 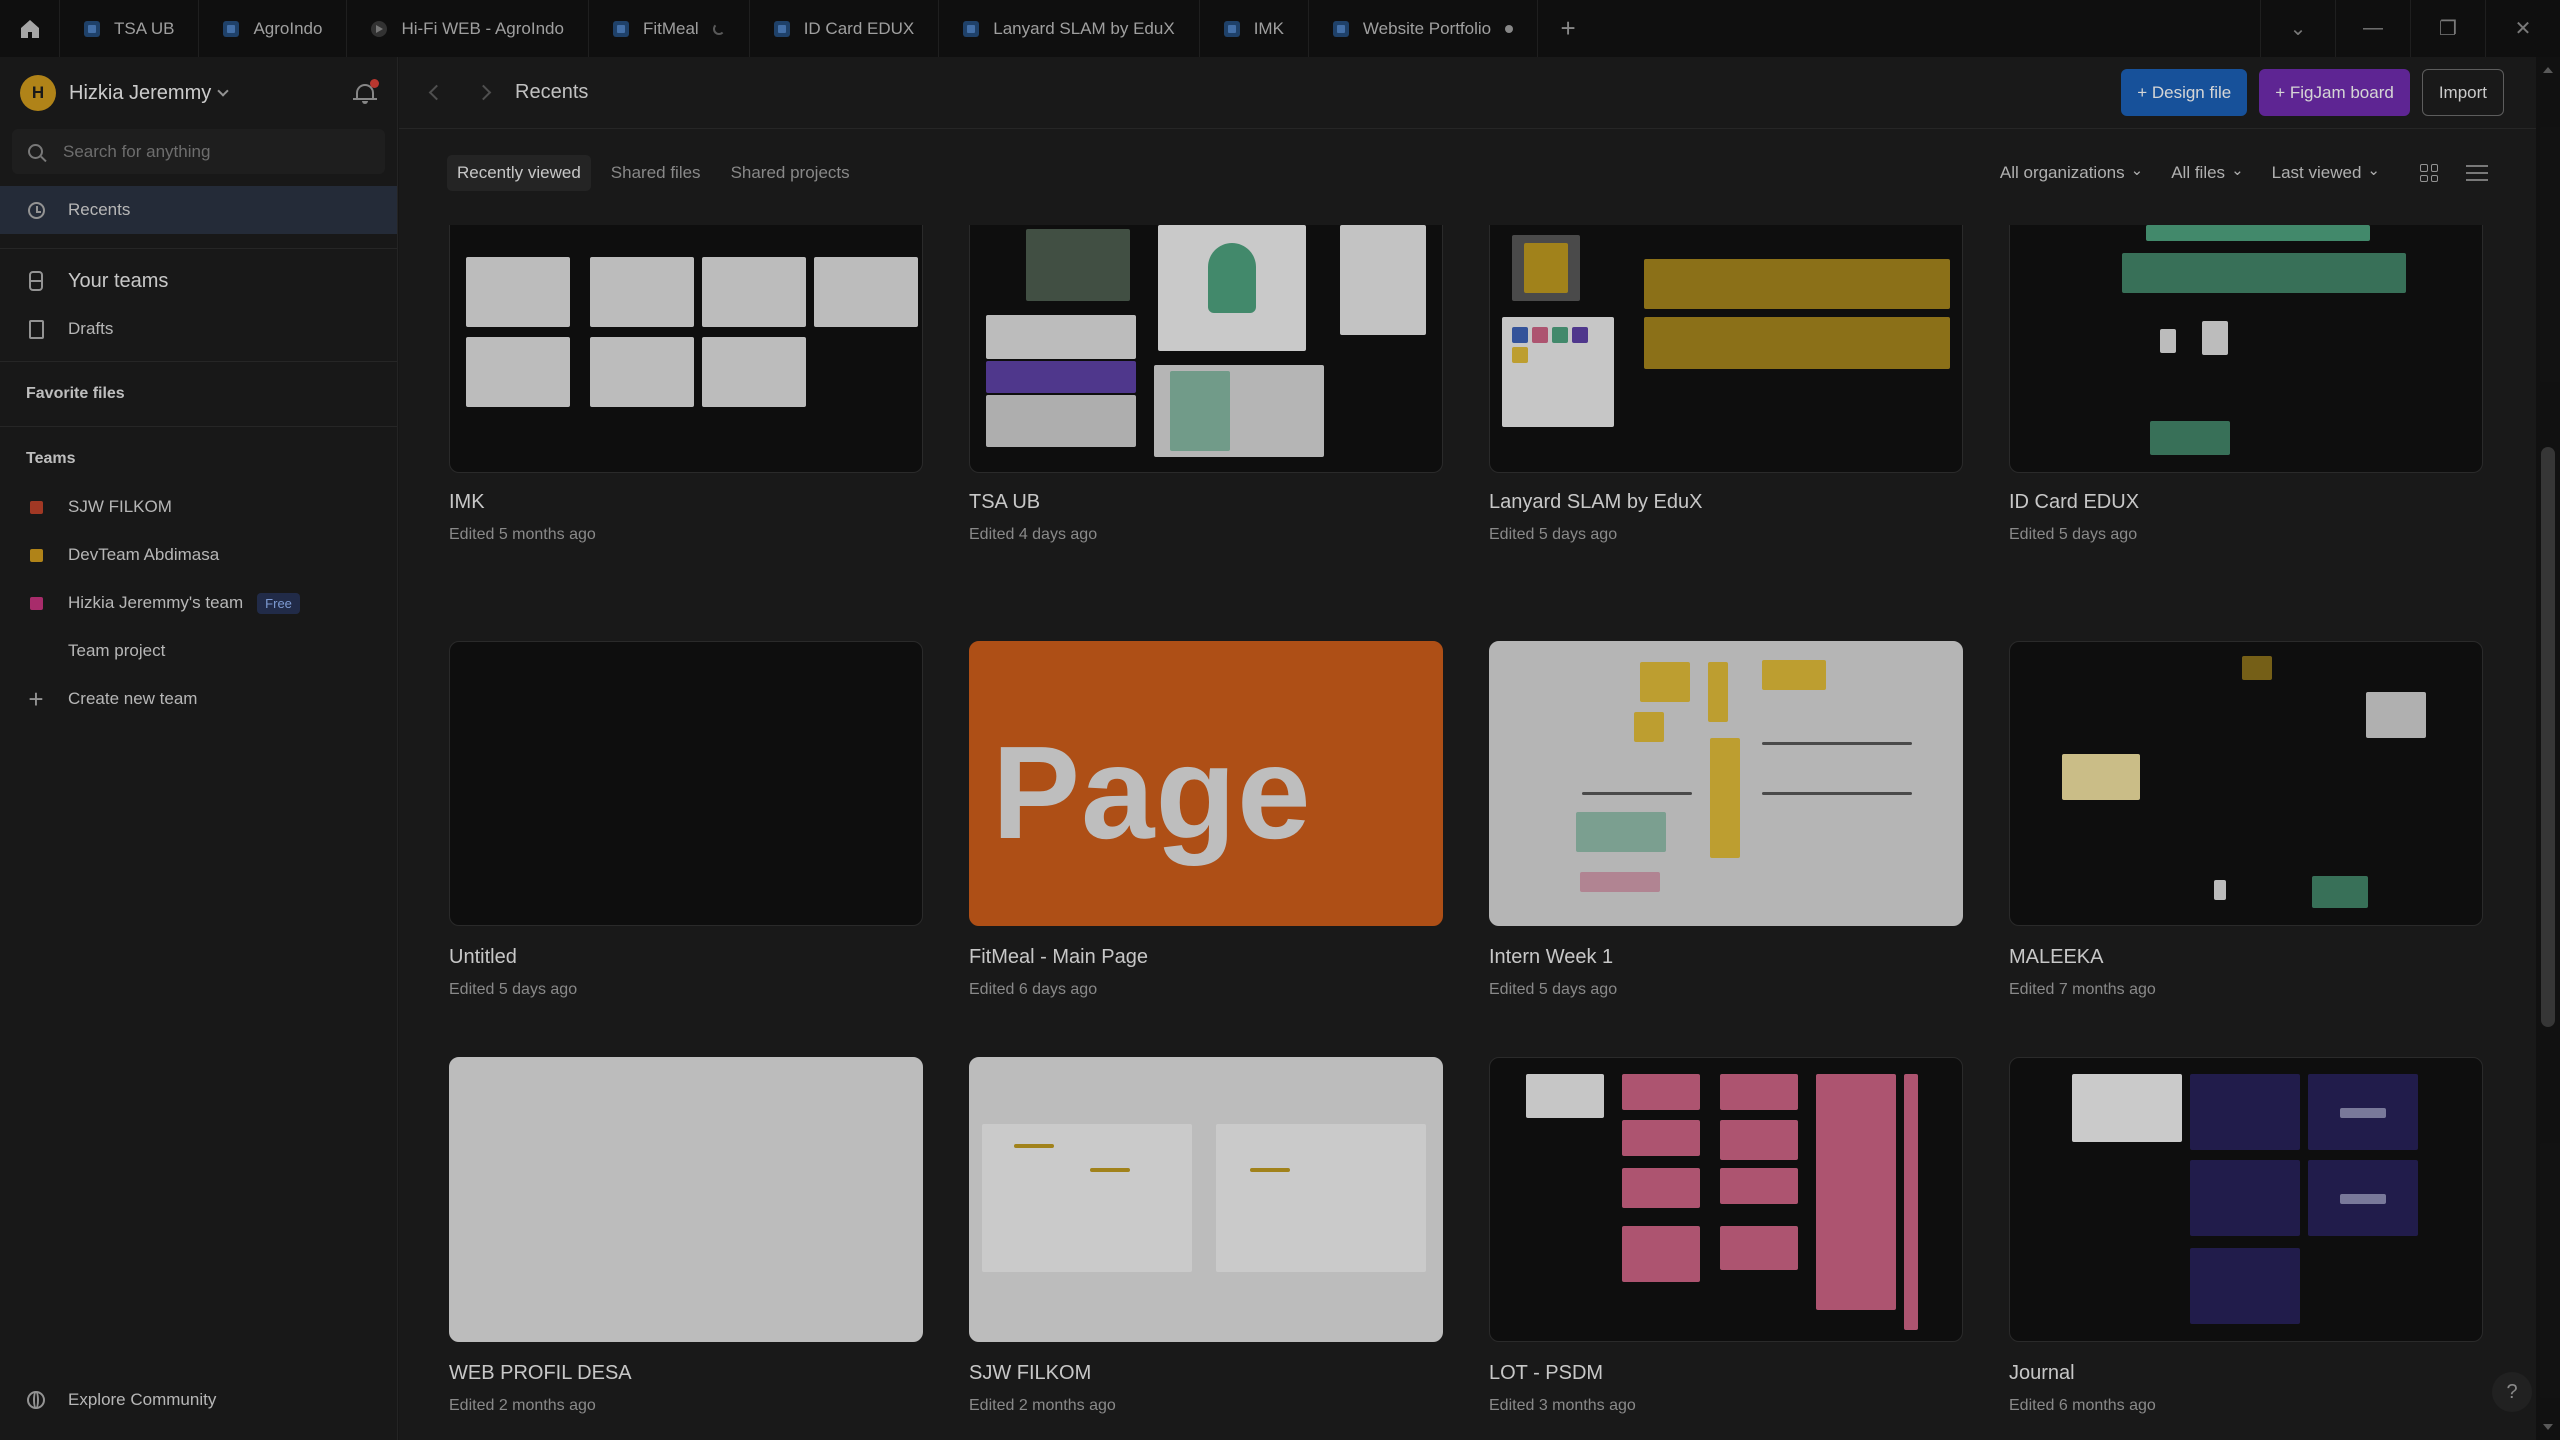 What do you see at coordinates (2246, 1248) in the screenshot?
I see `file-card: Journal Edited 6 months ago` at bounding box center [2246, 1248].